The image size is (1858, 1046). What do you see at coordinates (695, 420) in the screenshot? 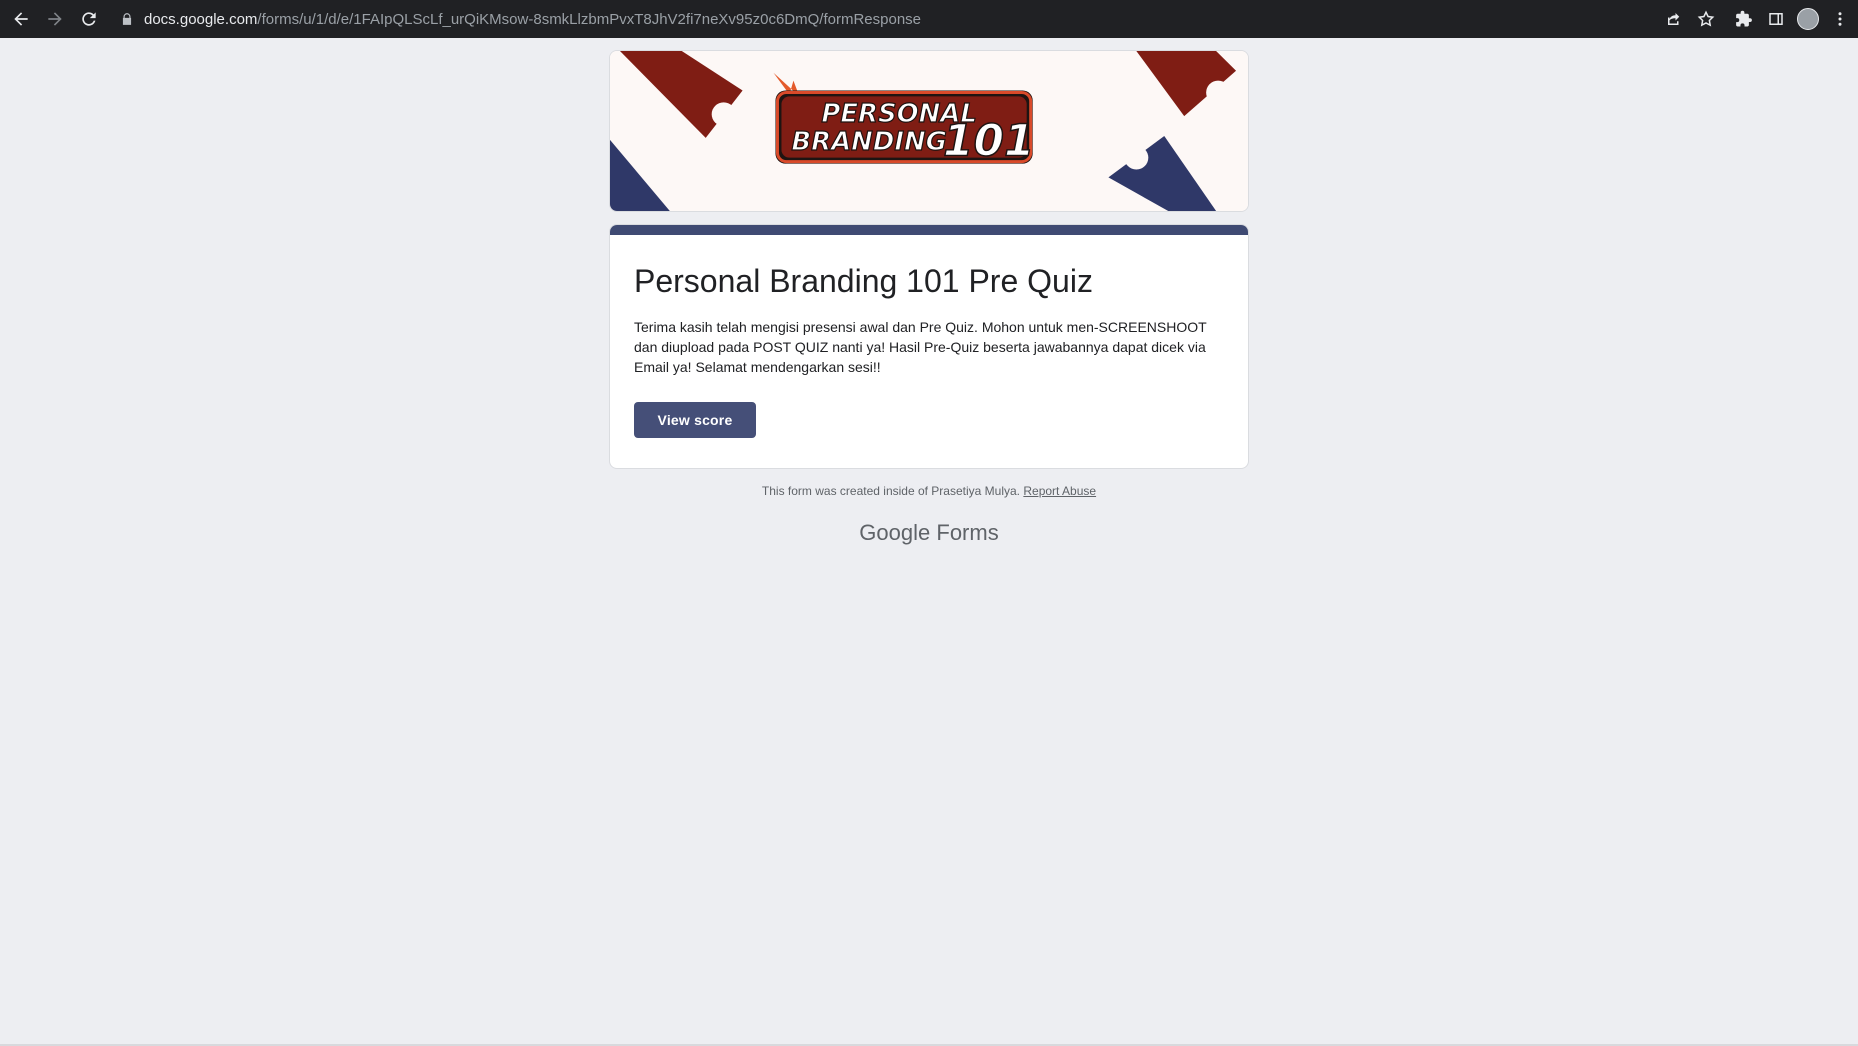
I see `view-score-button: View score` at bounding box center [695, 420].